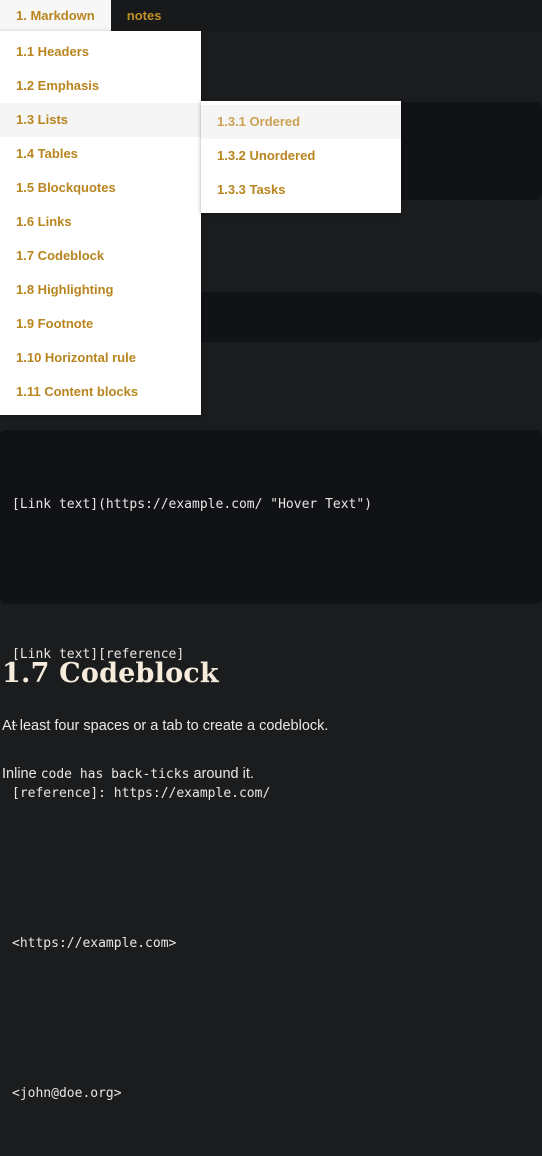  Describe the element at coordinates (115, 775) in the screenshot. I see `inline-code-sample: code has back-ticks` at that location.